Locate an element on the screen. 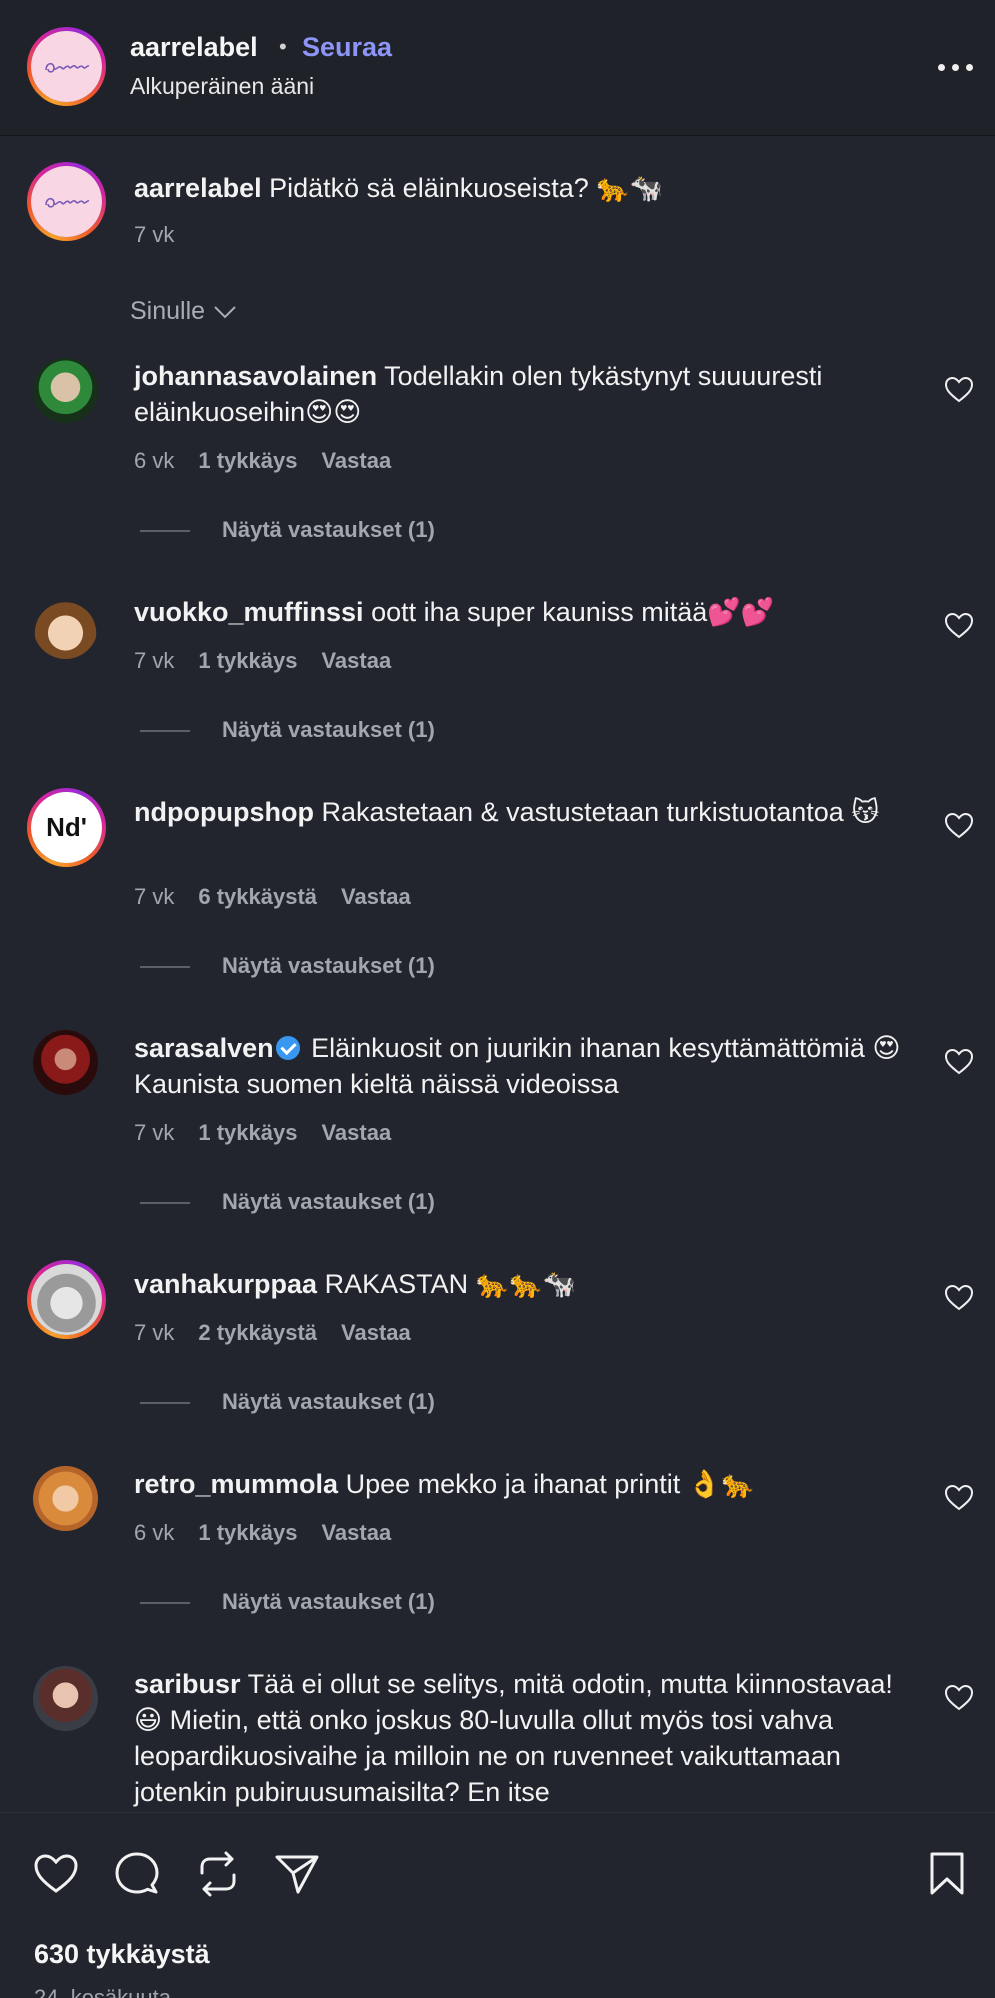 Image resolution: width=995 pixels, height=1998 pixels. comment-content: vanhakurppaa RAKASTAN 🐆🐆🐄 is located at coordinates (524, 1284).